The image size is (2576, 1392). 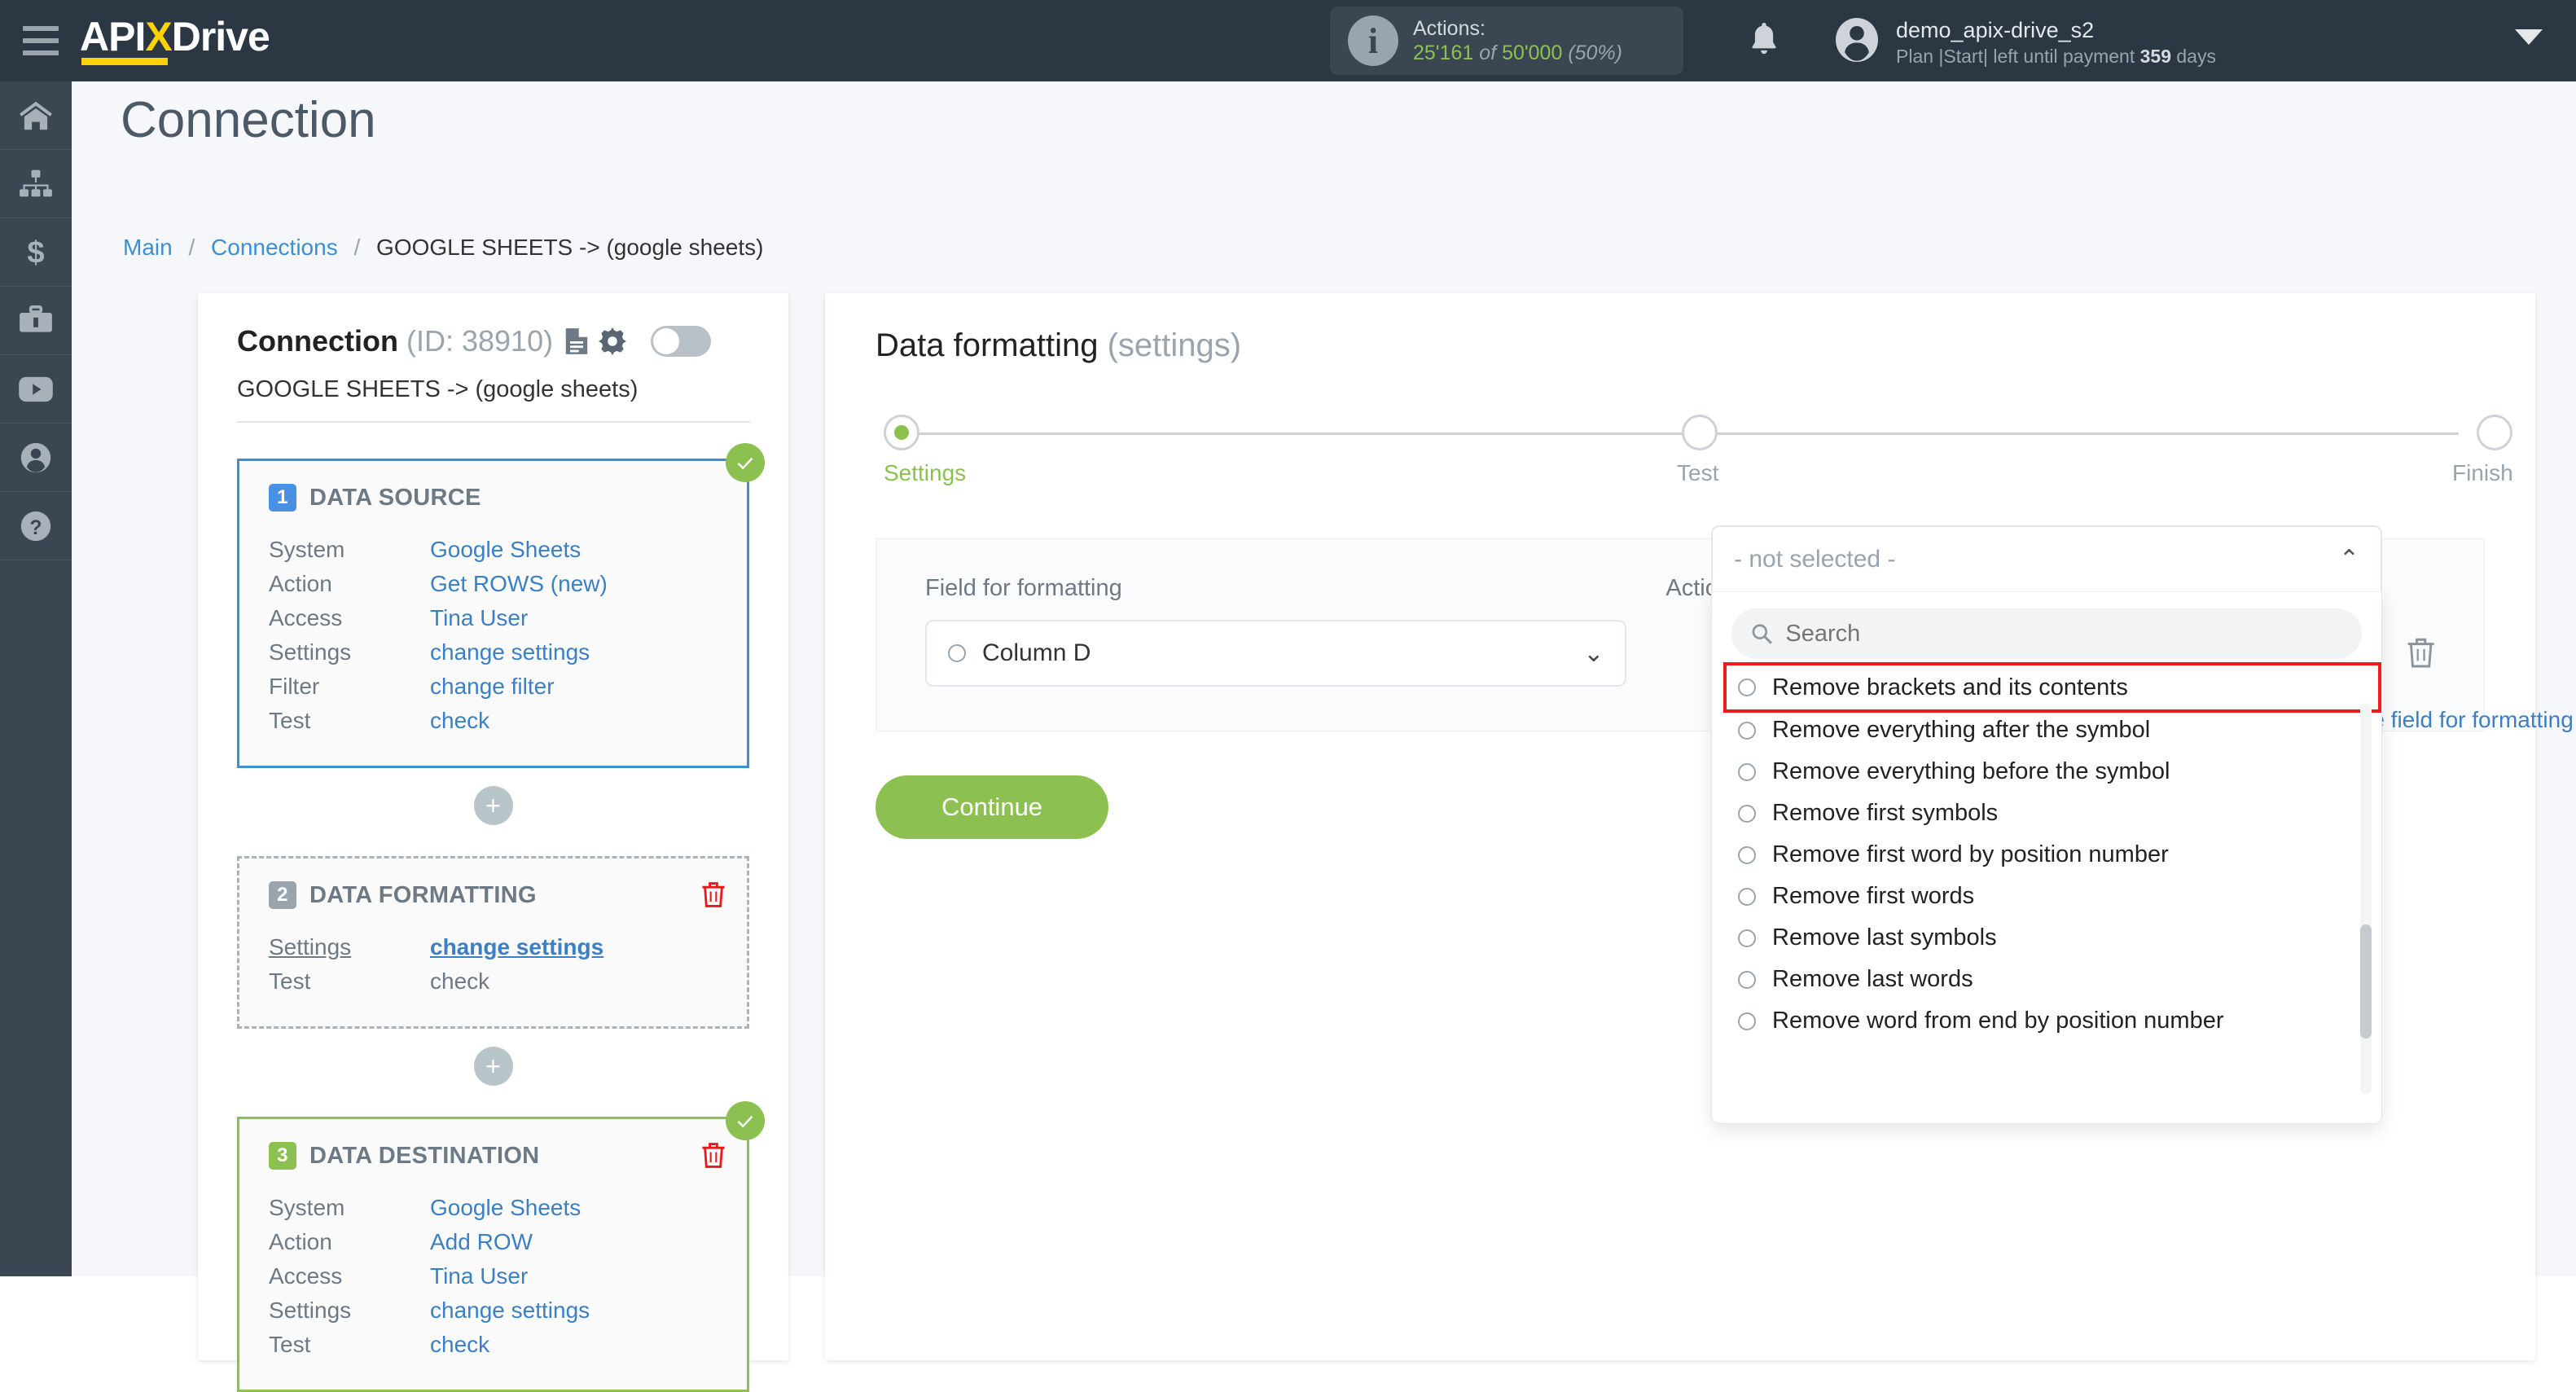 What do you see at coordinates (148, 247) in the screenshot?
I see `breadcrumb-main-link: Main` at bounding box center [148, 247].